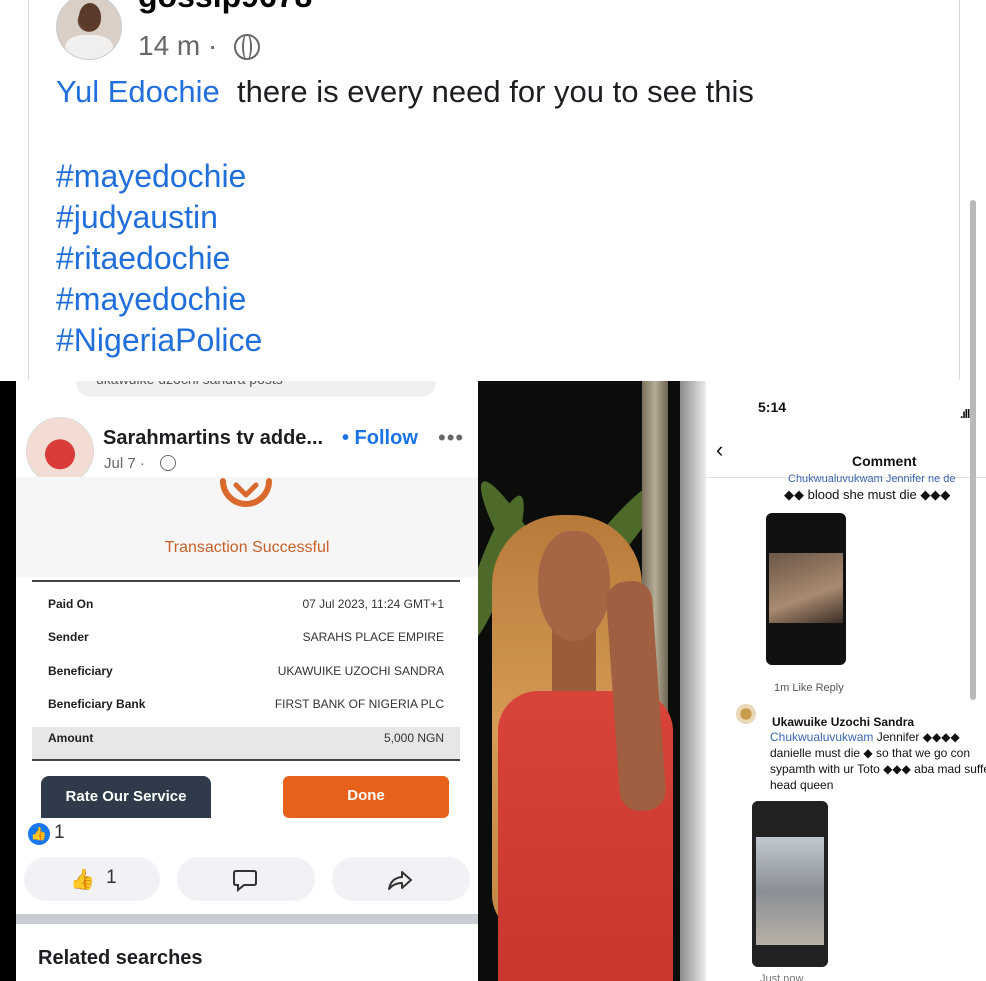 The width and height of the screenshot is (986, 981). Describe the element at coordinates (247, 547) in the screenshot. I see `transaction-status: Transaction Successful` at that location.